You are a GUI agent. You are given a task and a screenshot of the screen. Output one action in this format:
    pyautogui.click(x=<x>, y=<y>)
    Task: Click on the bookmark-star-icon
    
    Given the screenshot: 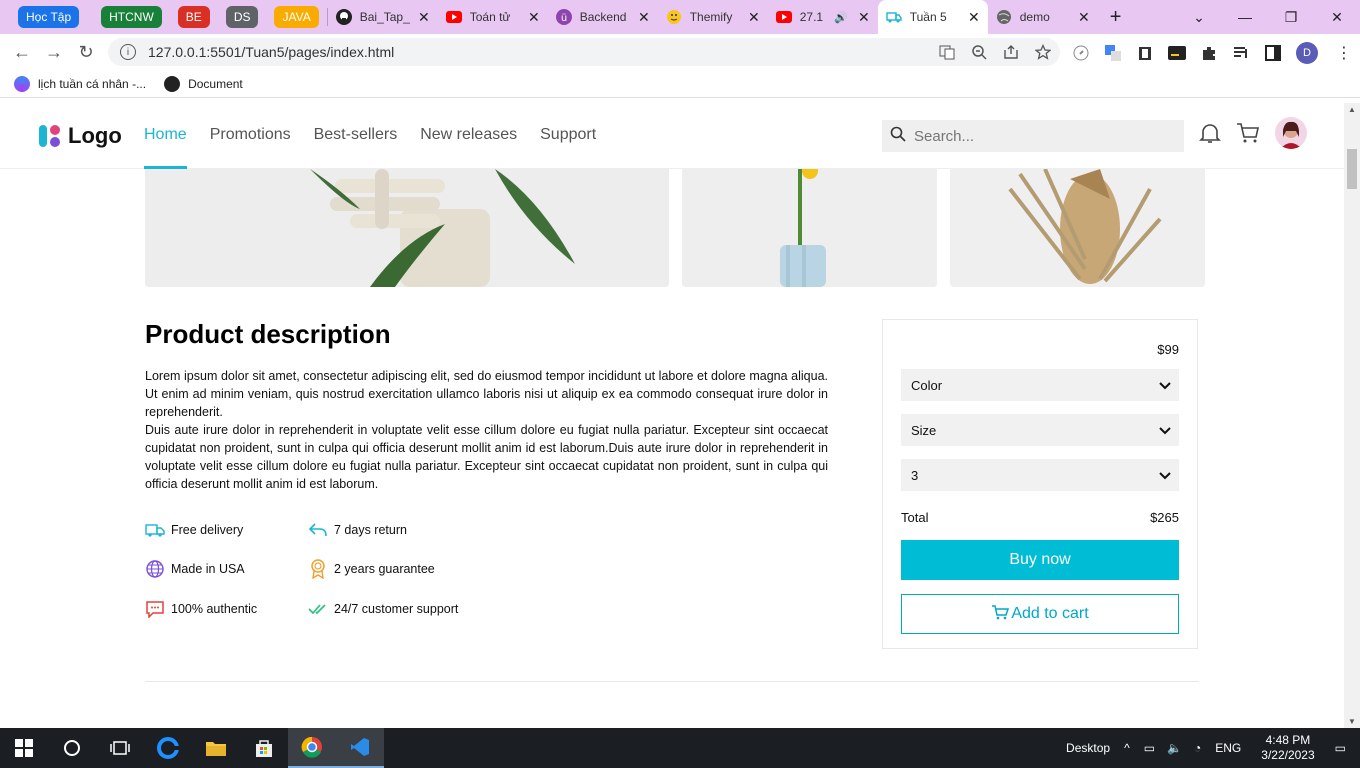 What is the action you would take?
    pyautogui.click(x=1043, y=52)
    